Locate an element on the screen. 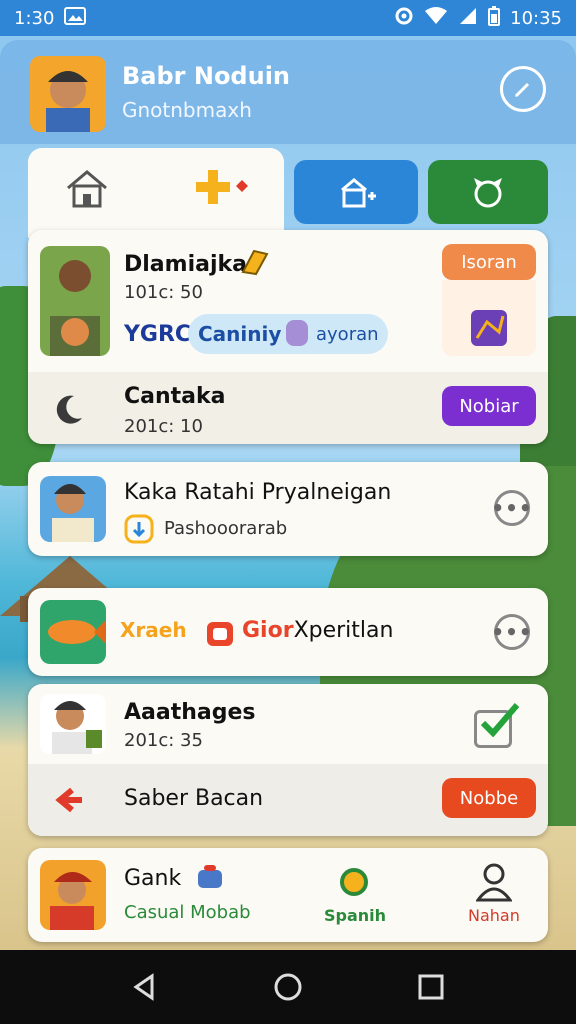 The width and height of the screenshot is (576, 1024). label-b-dark: Xperitlan is located at coordinates (343, 630).